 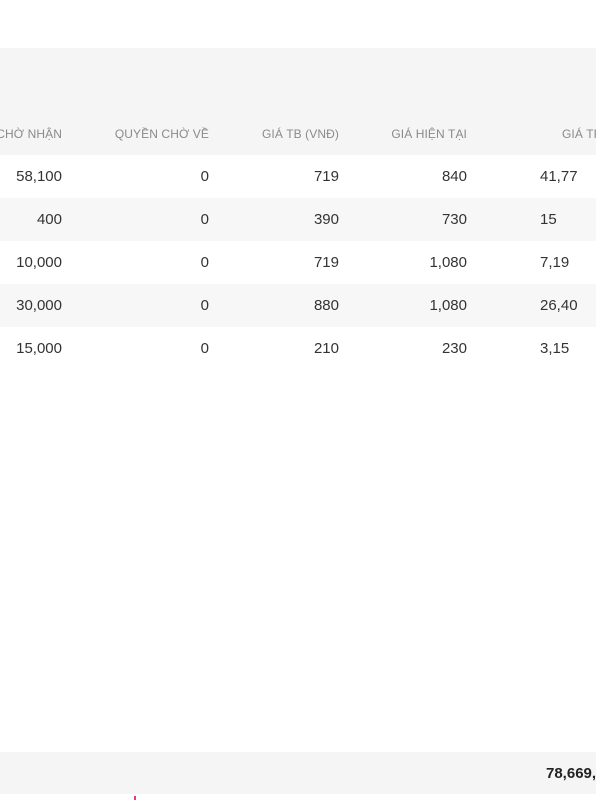 What do you see at coordinates (300, 305) in the screenshot?
I see `table-row: 30,000 0 880 1,080 26,40` at bounding box center [300, 305].